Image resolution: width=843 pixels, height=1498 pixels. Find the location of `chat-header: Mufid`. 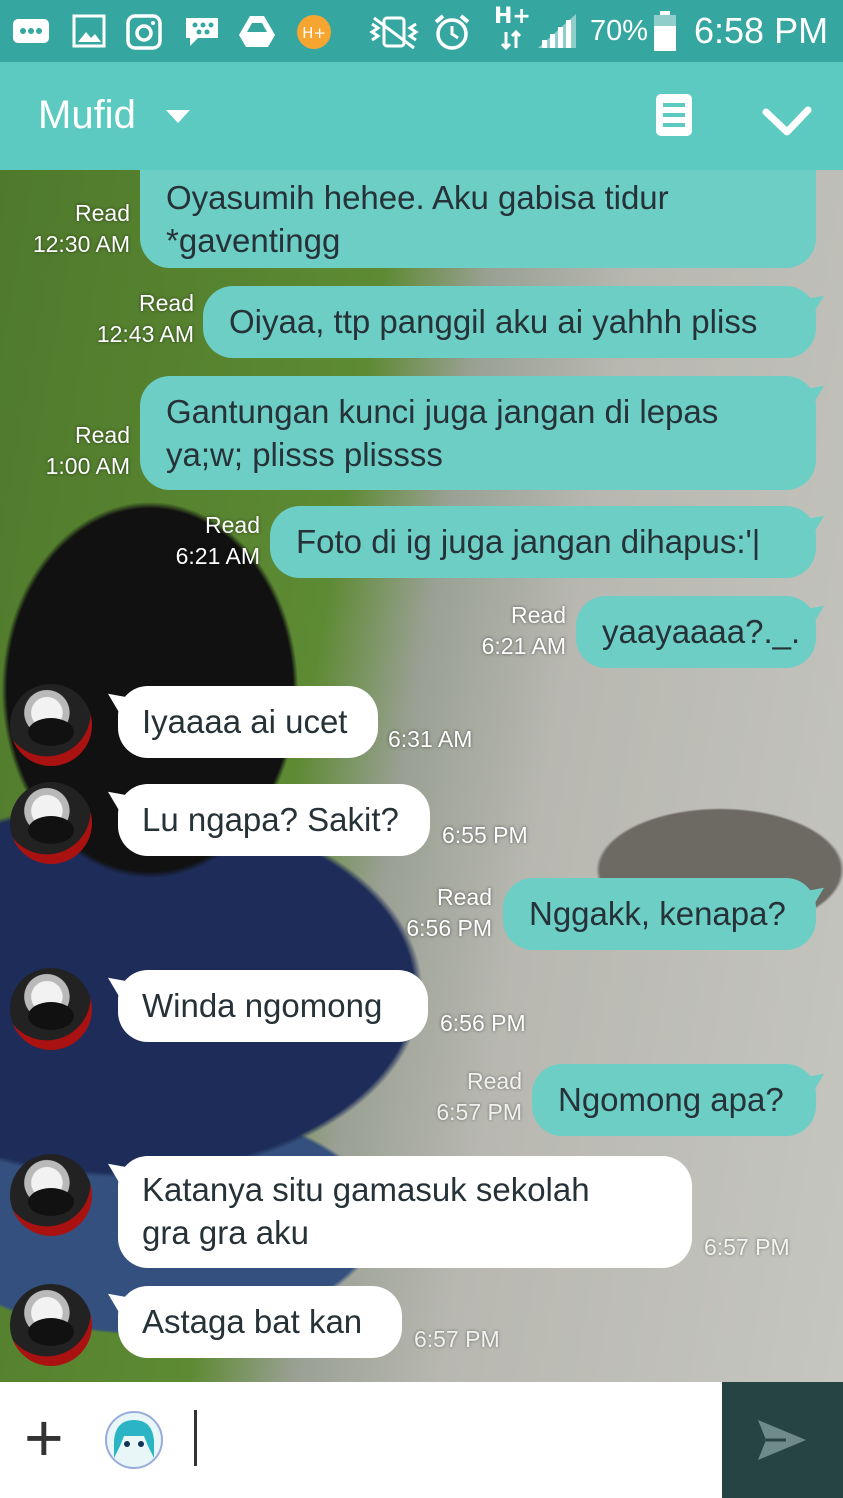

chat-header: Mufid is located at coordinates (421, 116).